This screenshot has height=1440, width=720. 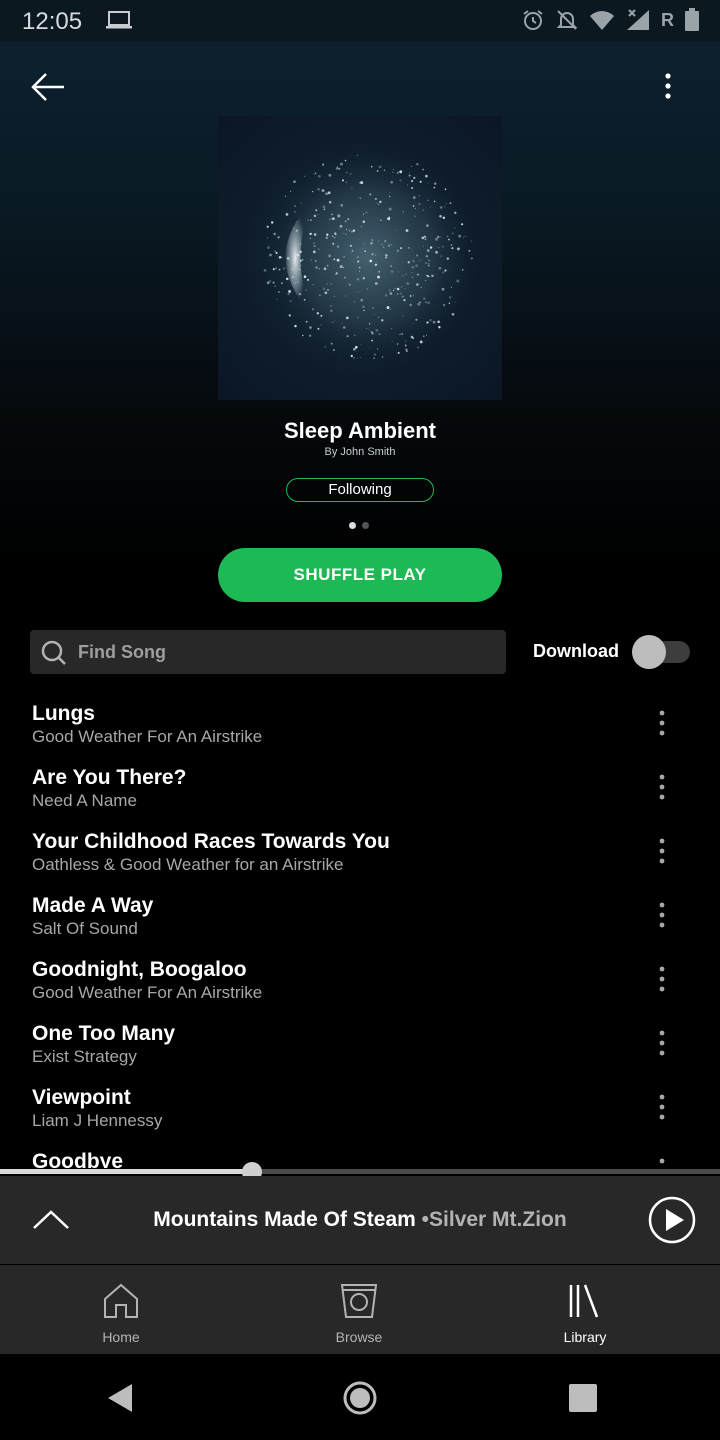 I want to click on download-toggle, so click(x=661, y=652).